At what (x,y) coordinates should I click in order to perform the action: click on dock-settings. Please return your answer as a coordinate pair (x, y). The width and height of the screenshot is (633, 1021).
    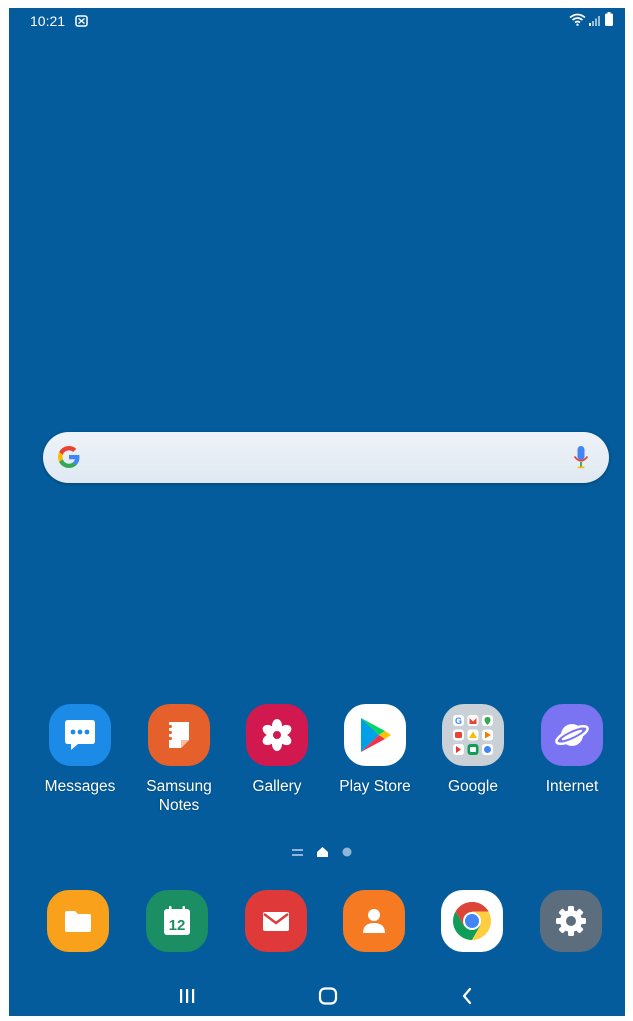
    Looking at the image, I should click on (571, 921).